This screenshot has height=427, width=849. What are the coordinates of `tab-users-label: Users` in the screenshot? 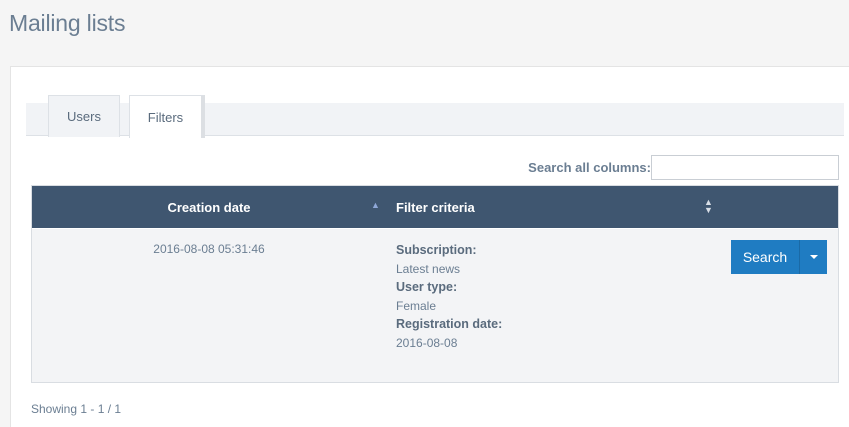 It's located at (84, 116).